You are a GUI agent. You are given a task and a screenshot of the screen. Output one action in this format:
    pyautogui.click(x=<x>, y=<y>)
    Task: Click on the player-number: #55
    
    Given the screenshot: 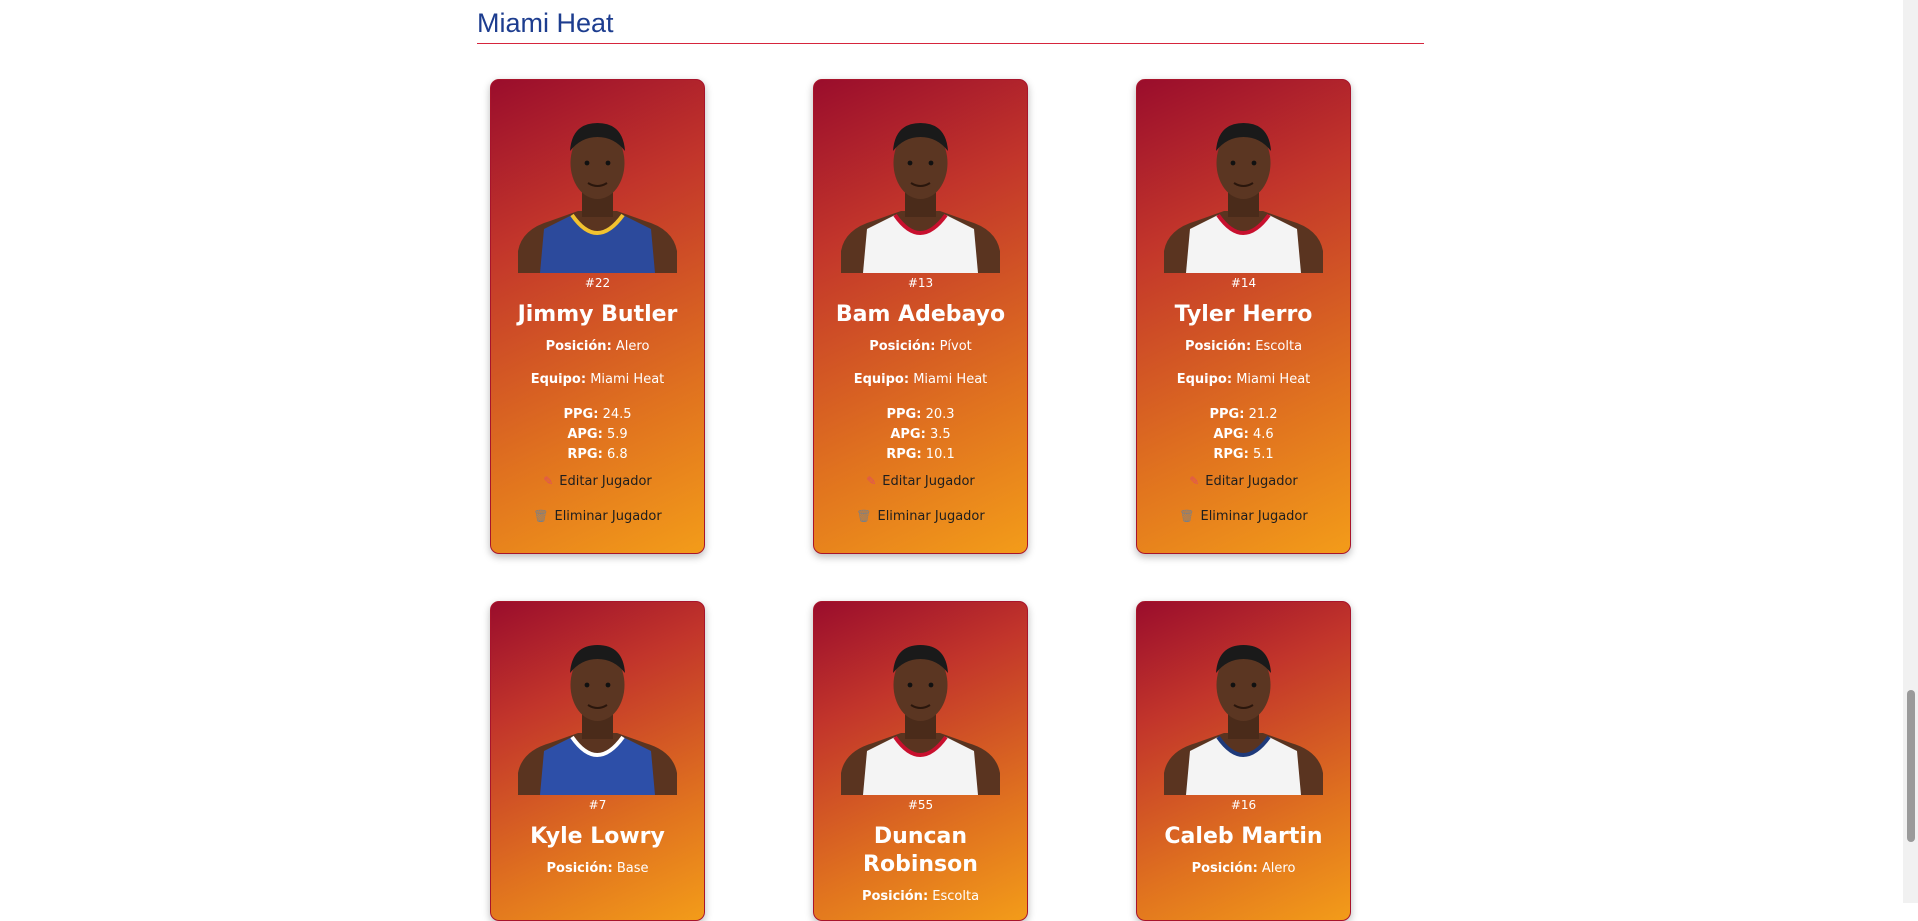 What is the action you would take?
    pyautogui.click(x=920, y=805)
    